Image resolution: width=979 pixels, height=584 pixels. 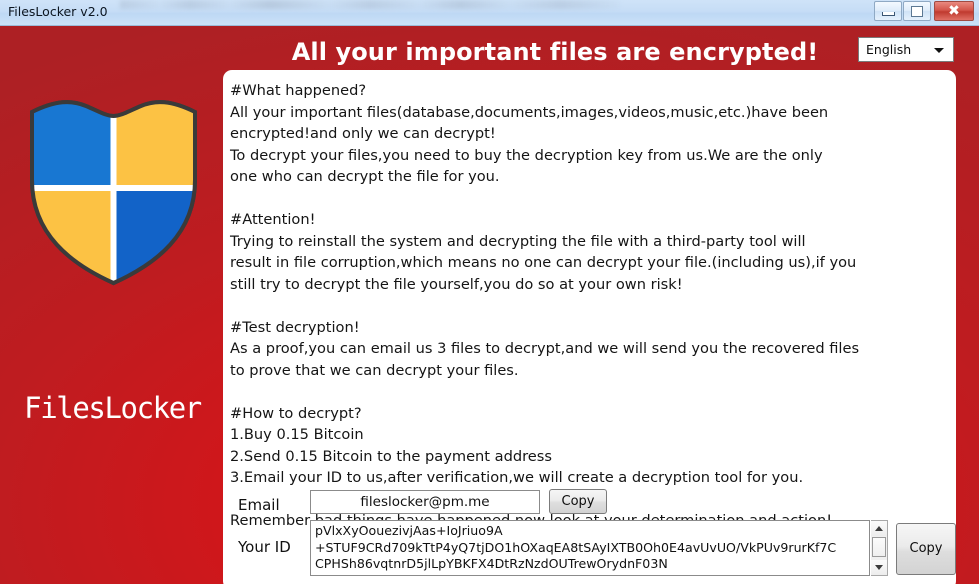 I want to click on titlebar-background-artifact, so click(x=370, y=4).